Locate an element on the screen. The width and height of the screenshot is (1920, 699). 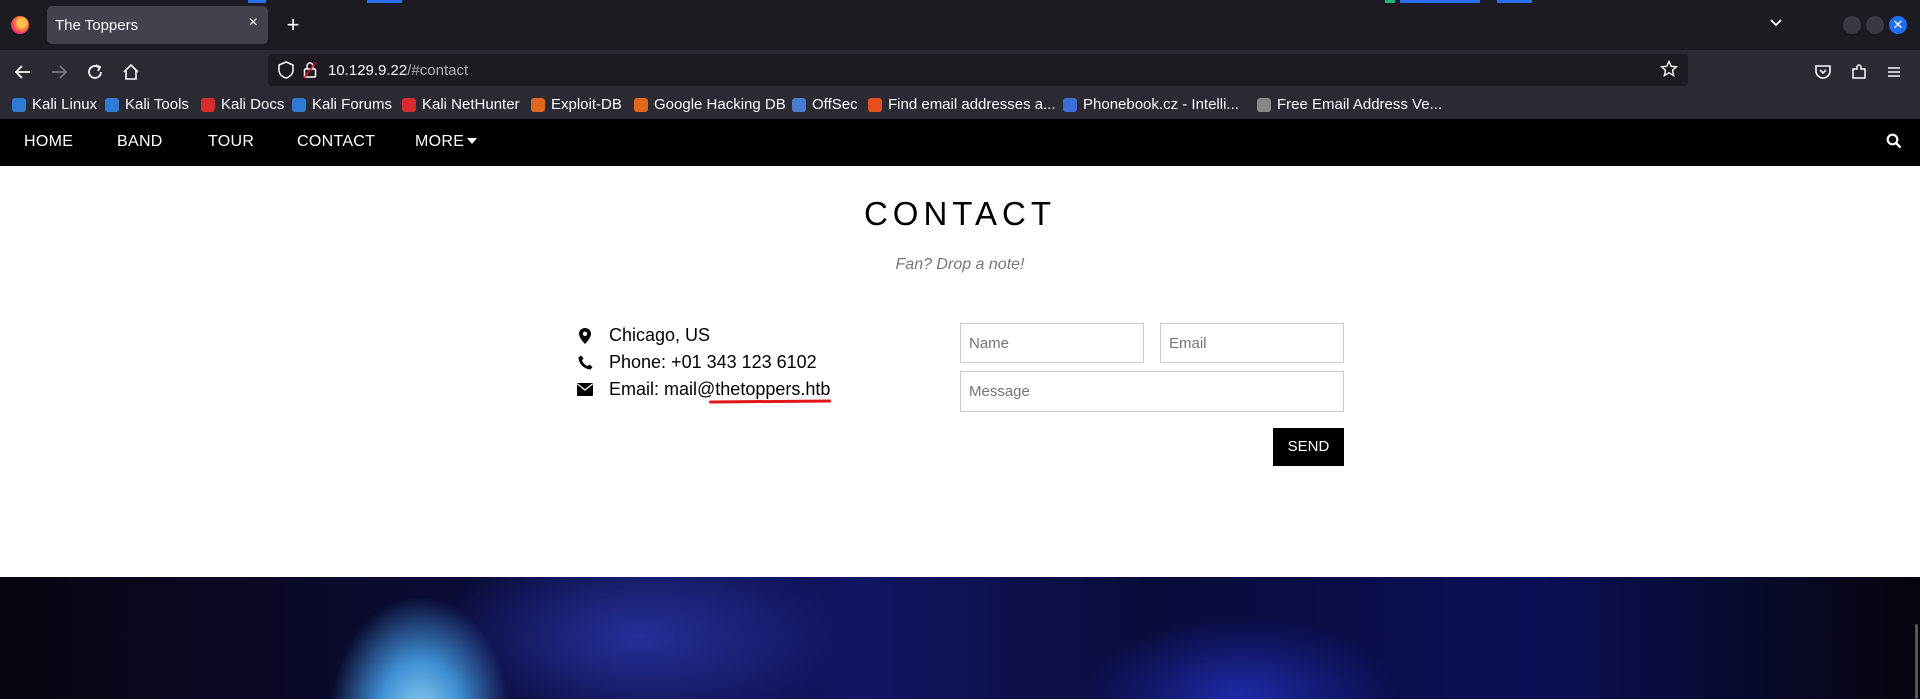
browser-toolbar: 10.129.9.22/#contact is located at coordinates (960, 71).